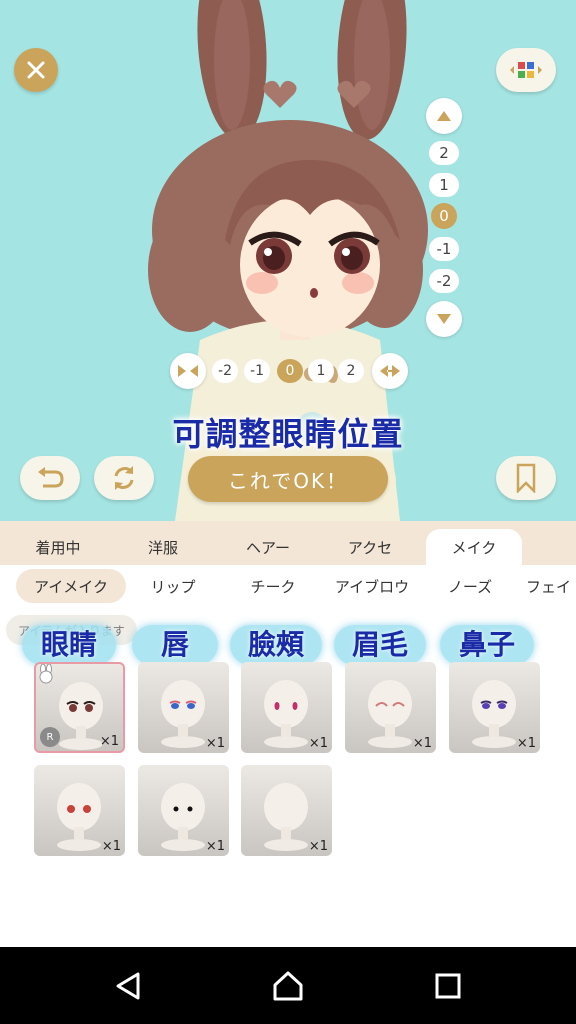  I want to click on recents-square-icon, so click(448, 986).